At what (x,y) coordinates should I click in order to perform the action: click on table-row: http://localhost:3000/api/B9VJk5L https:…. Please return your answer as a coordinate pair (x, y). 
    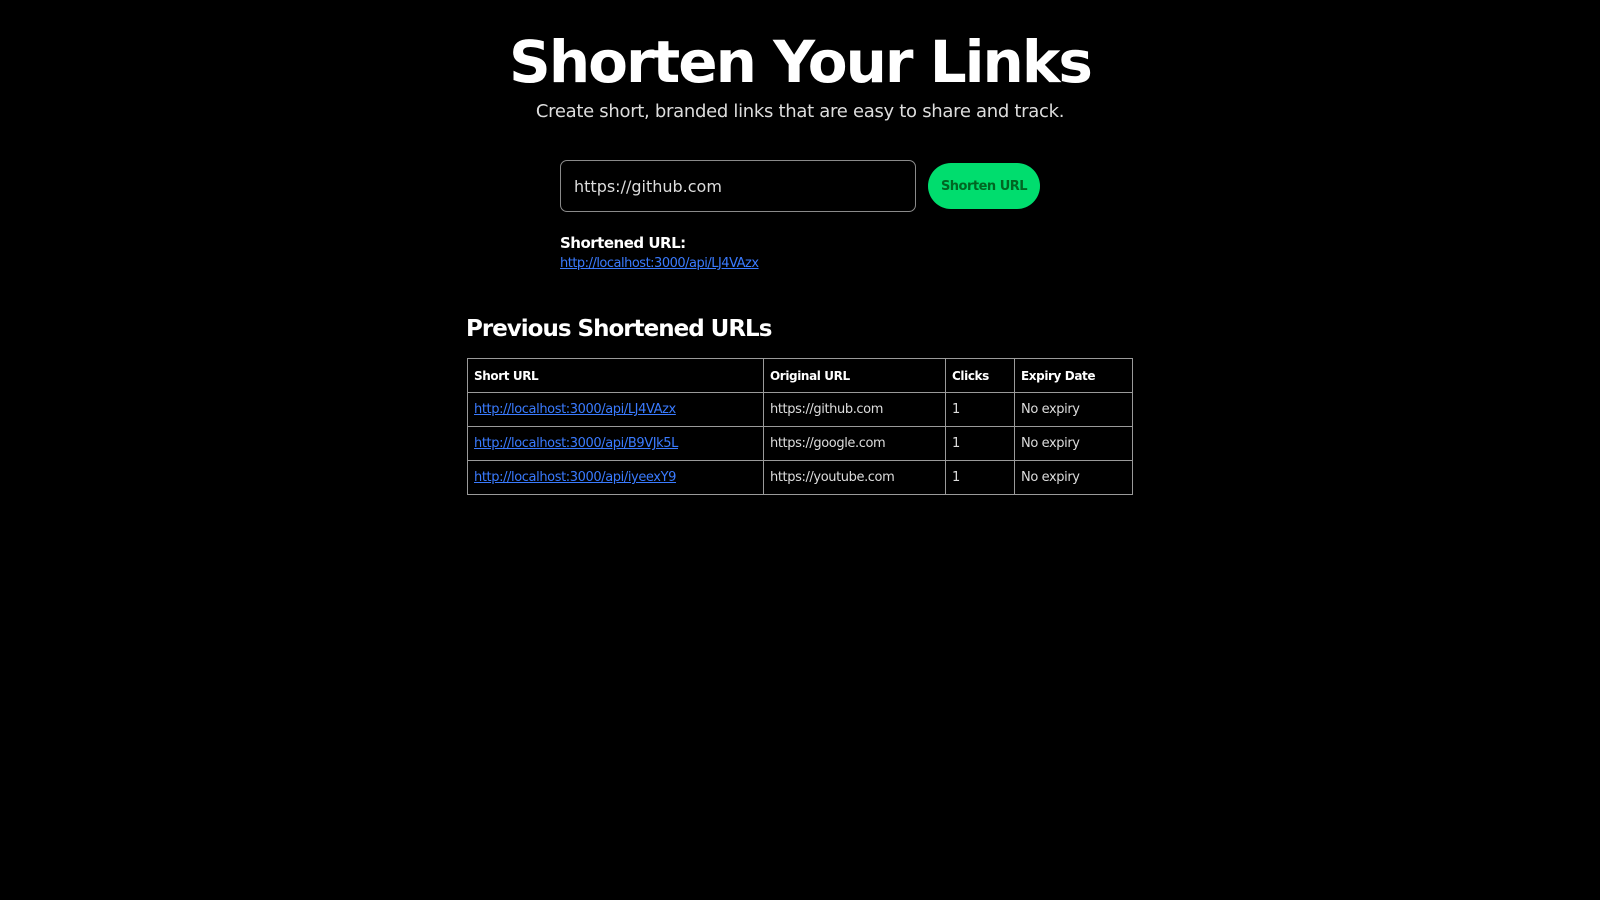
    Looking at the image, I should click on (800, 443).